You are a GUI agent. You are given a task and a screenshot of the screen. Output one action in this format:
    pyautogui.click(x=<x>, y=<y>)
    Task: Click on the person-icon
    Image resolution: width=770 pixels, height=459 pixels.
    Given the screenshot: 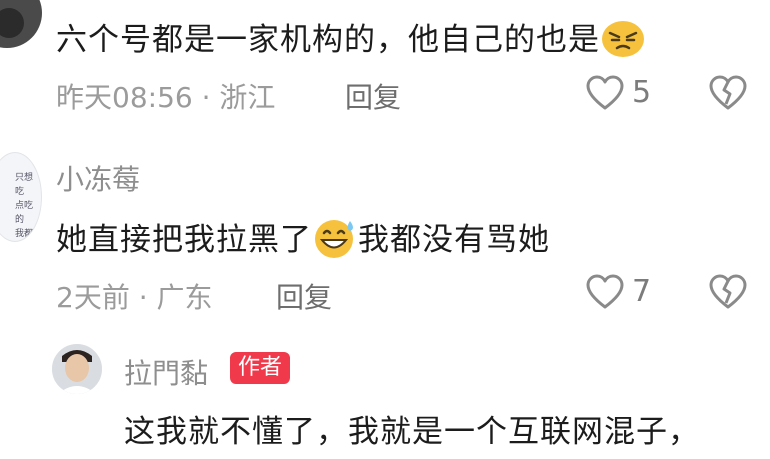 What is the action you would take?
    pyautogui.click(x=77, y=369)
    